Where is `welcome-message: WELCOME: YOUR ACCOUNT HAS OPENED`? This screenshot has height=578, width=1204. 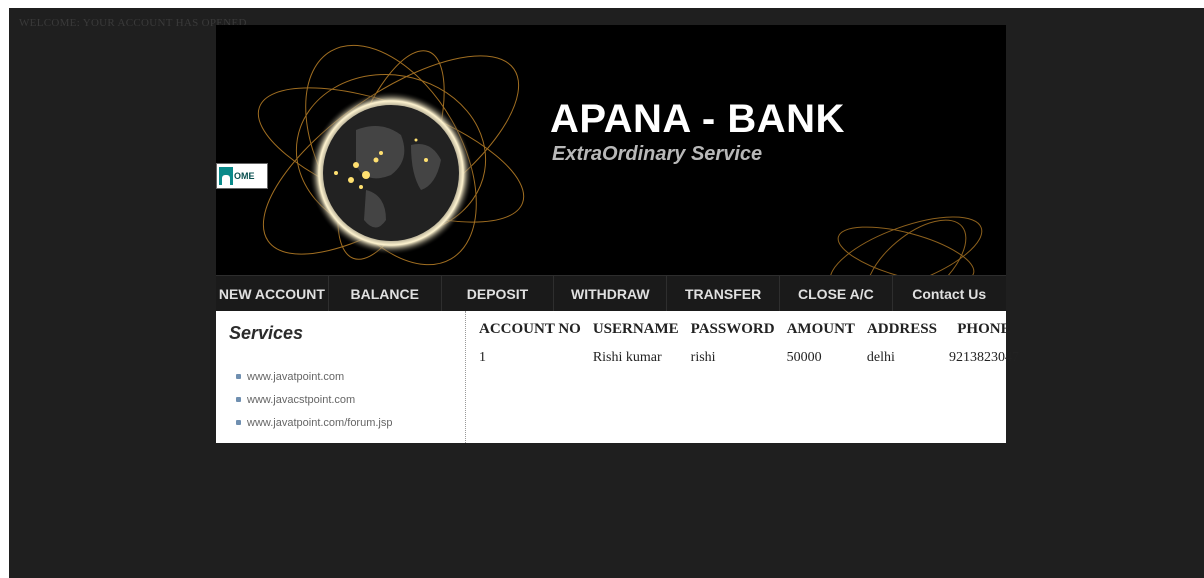 welcome-message: WELCOME: YOUR ACCOUNT HAS OPENED is located at coordinates (133, 23).